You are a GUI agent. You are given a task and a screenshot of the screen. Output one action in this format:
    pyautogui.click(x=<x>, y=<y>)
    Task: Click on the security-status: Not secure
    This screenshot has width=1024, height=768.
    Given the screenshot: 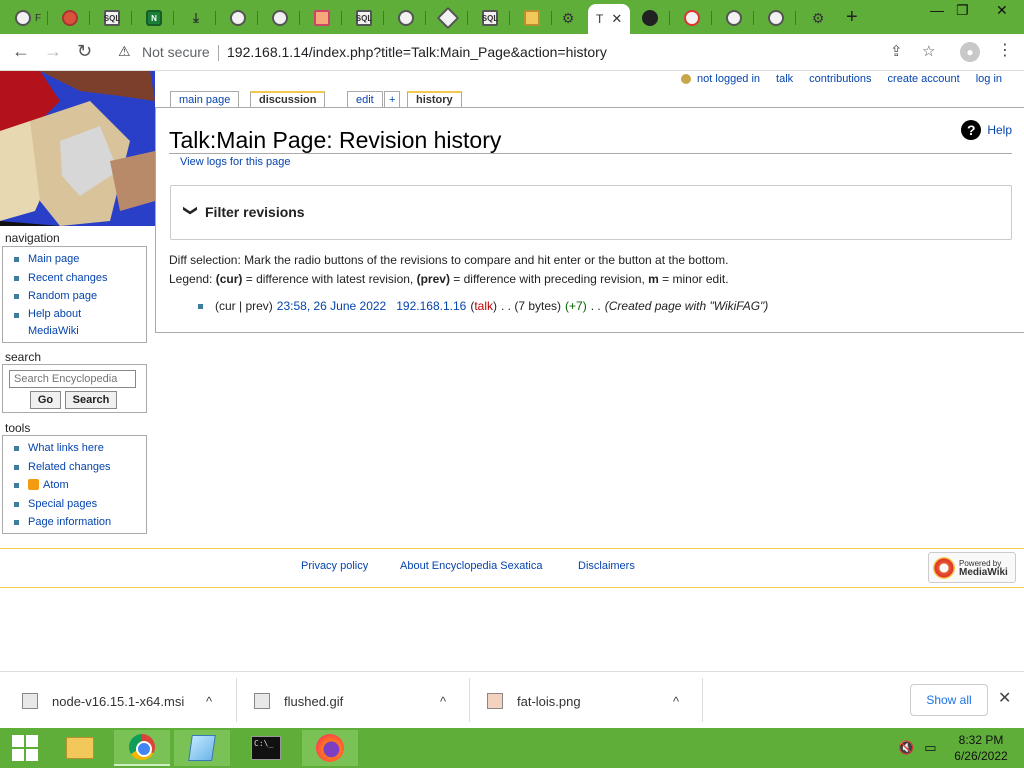 What is the action you would take?
    pyautogui.click(x=176, y=52)
    